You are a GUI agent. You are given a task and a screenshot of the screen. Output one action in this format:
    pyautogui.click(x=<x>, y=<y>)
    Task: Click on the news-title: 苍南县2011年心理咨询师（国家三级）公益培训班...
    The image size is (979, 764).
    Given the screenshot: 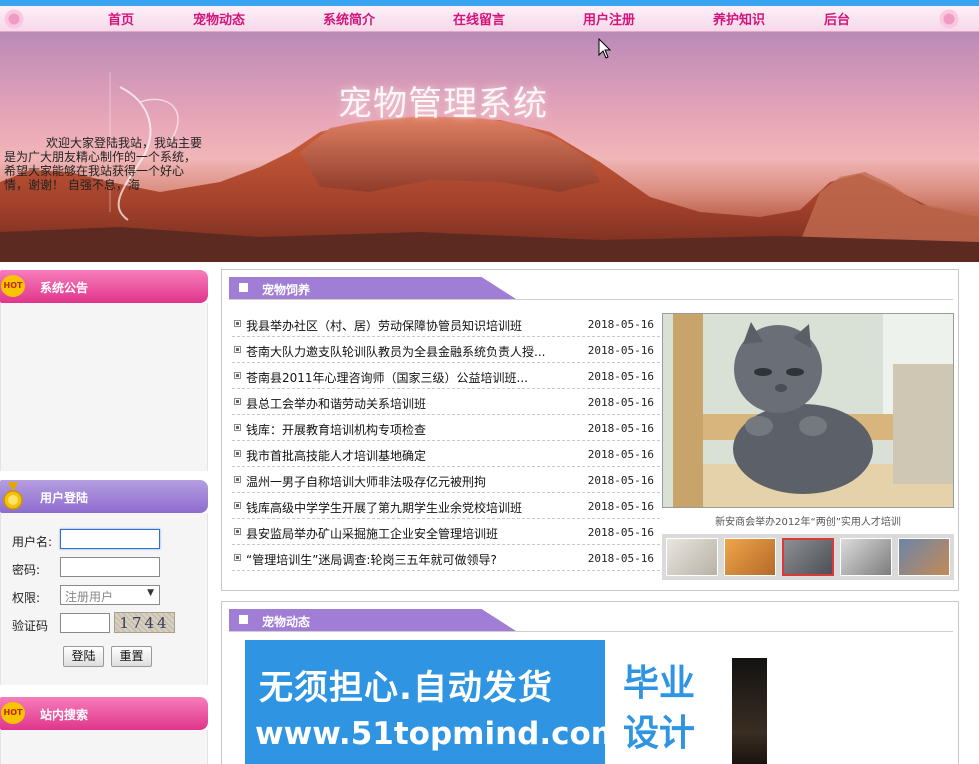 What is the action you would take?
    pyautogui.click(x=406, y=377)
    